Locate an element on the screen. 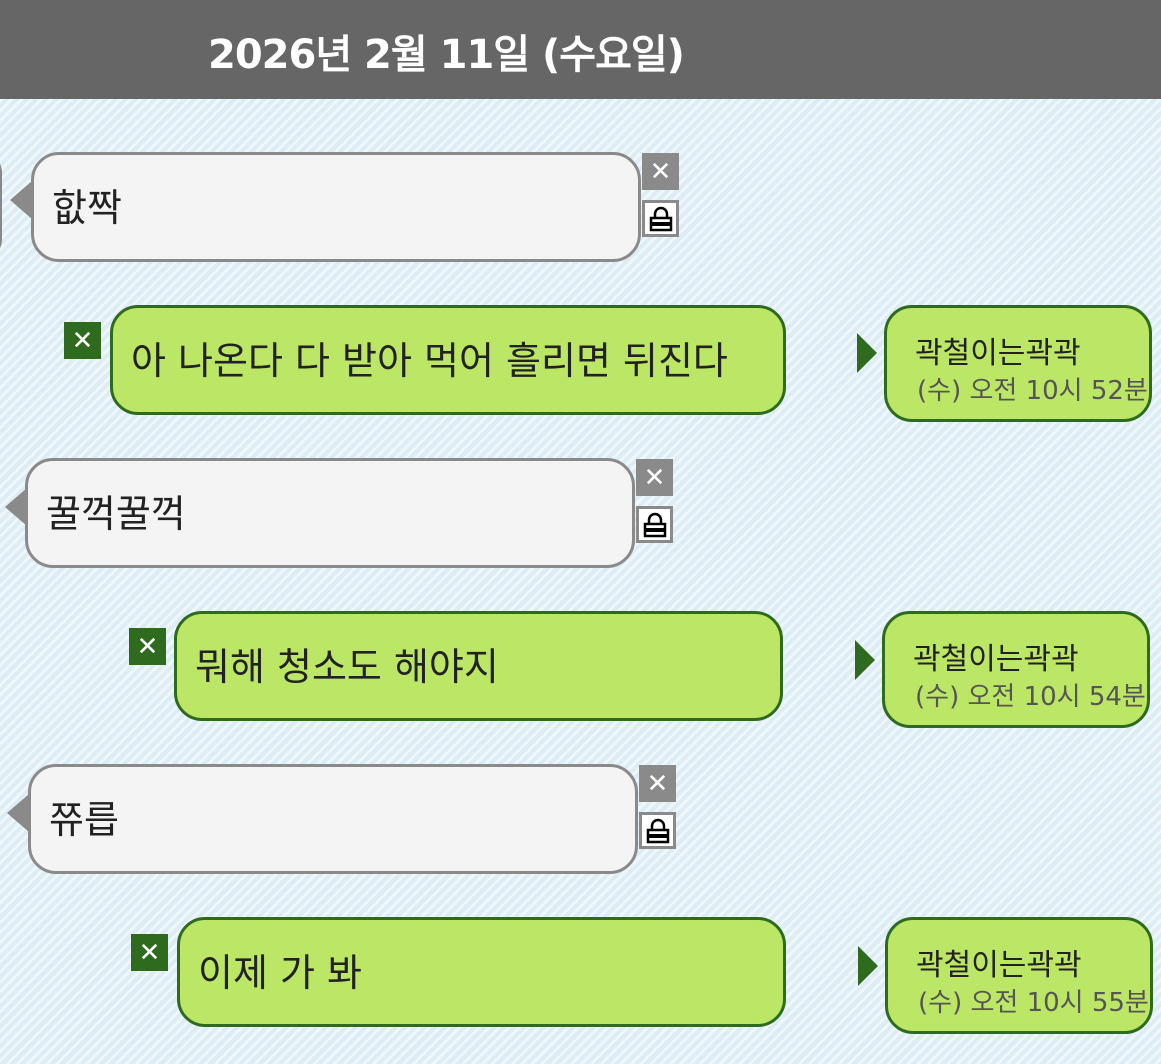 This screenshot has width=1161, height=1064. incoming-message-bubble: 꿀꺽꿀꺽 is located at coordinates (330, 513).